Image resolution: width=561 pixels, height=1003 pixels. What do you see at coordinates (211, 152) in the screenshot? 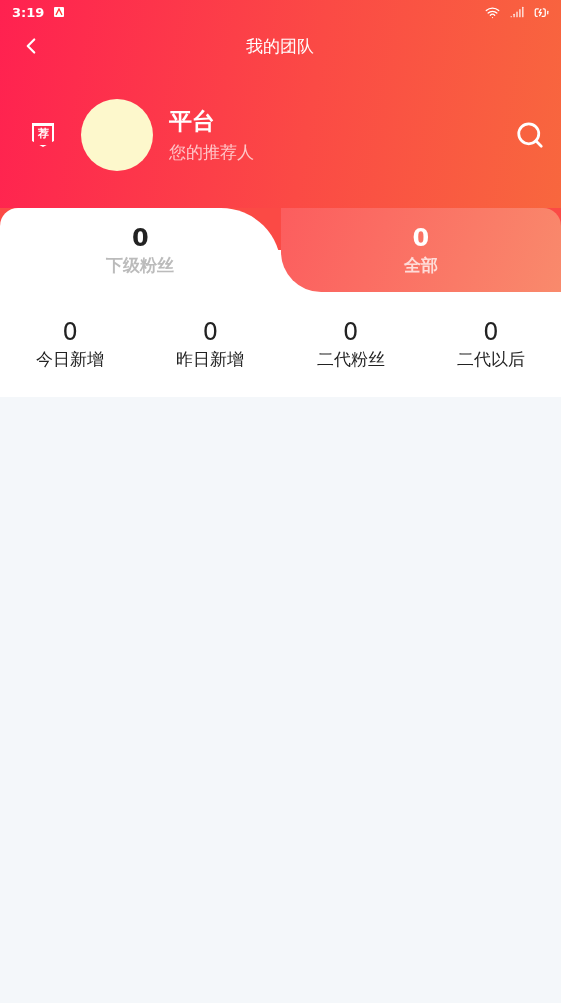
I see `referrer-label: 您的推荐人` at bounding box center [211, 152].